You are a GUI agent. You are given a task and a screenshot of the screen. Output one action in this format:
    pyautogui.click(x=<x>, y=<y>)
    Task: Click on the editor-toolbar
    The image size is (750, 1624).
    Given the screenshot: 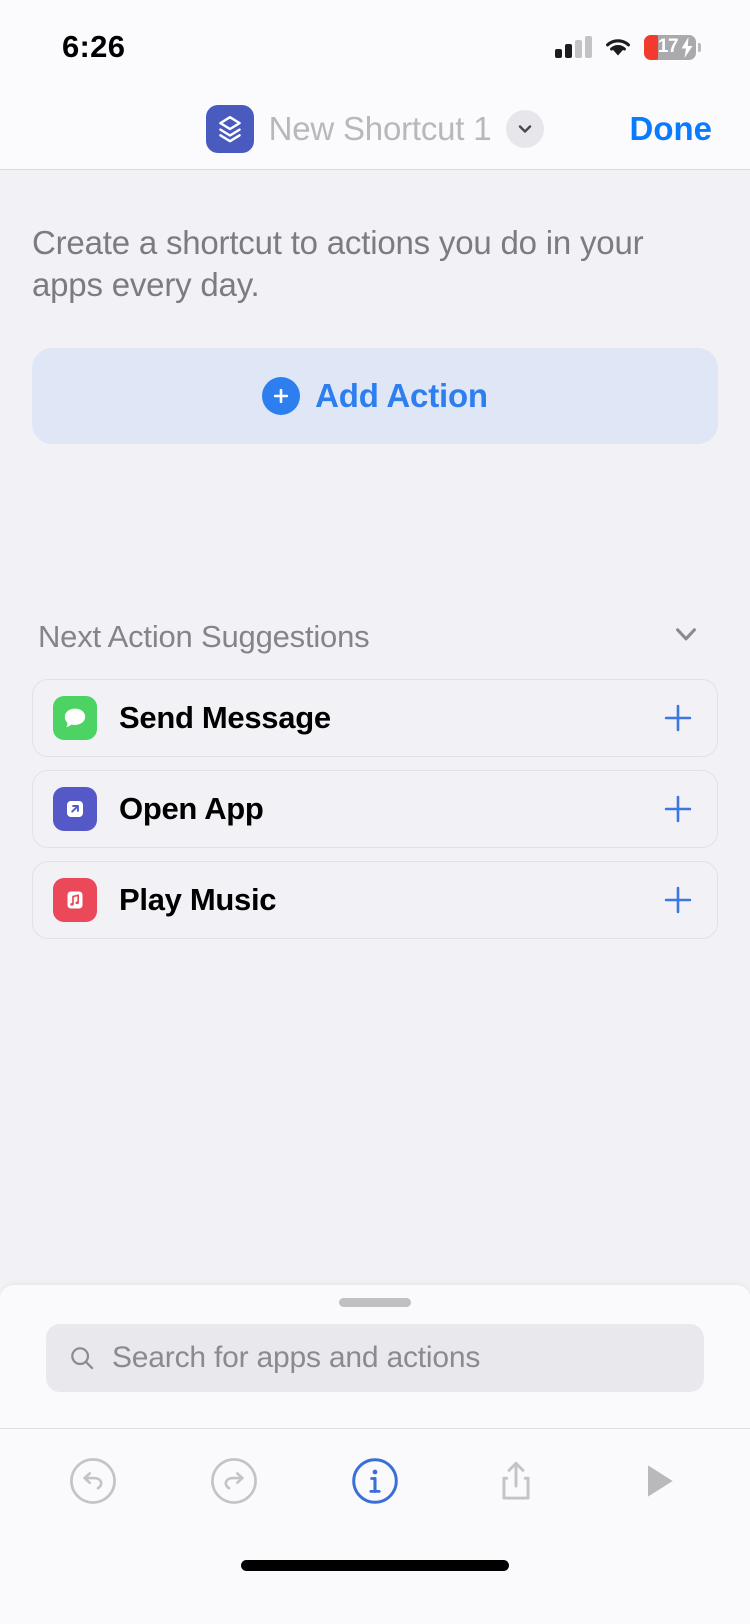 What is the action you would take?
    pyautogui.click(x=375, y=1480)
    